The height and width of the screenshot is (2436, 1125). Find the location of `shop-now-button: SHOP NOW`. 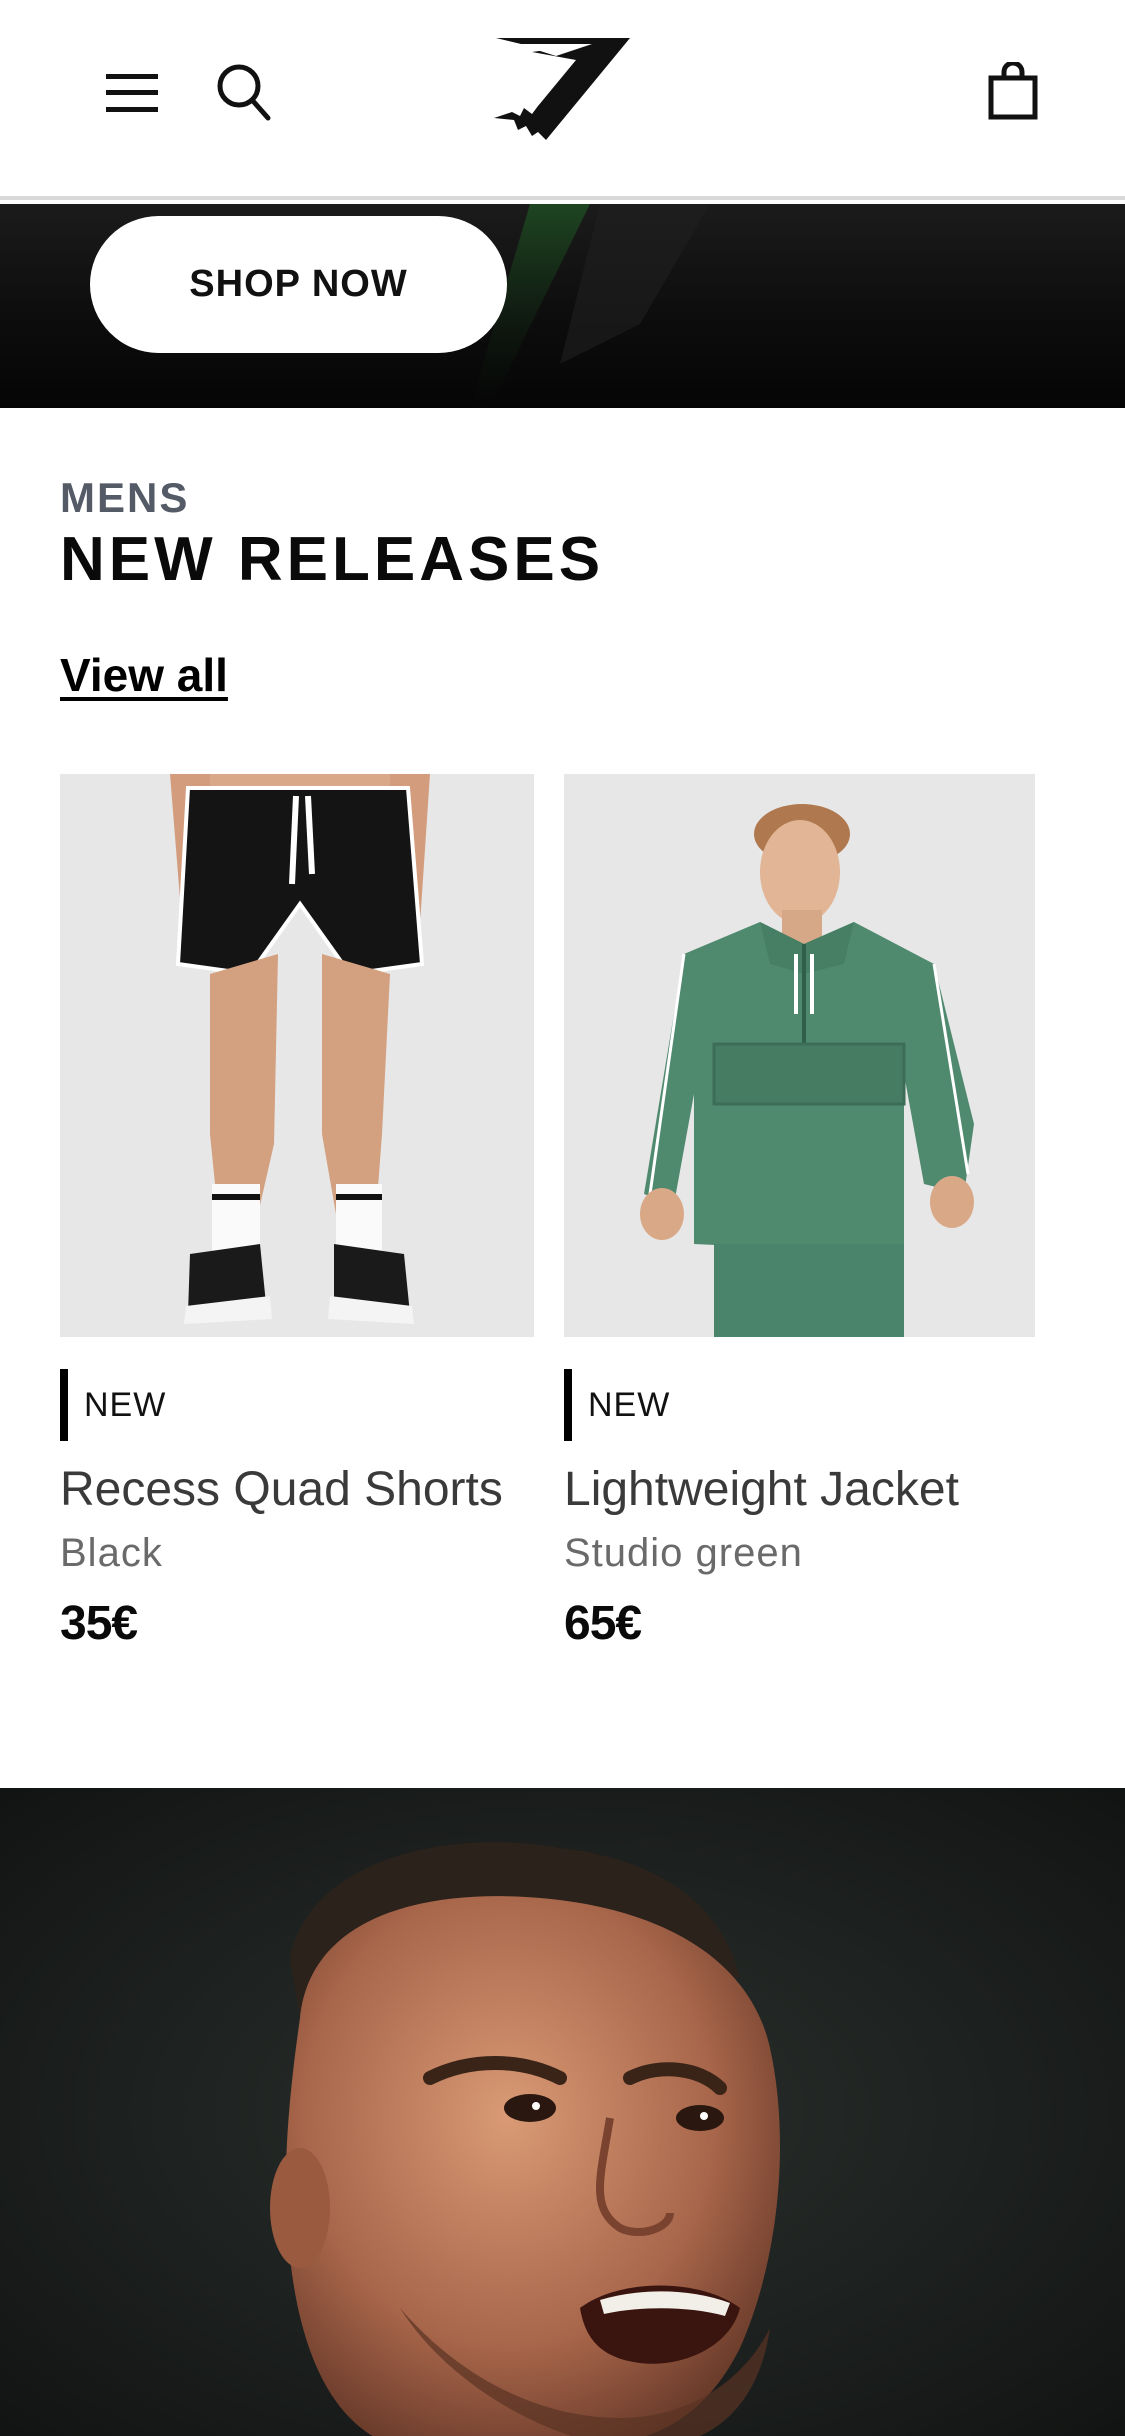

shop-now-button: SHOP NOW is located at coordinates (298, 284).